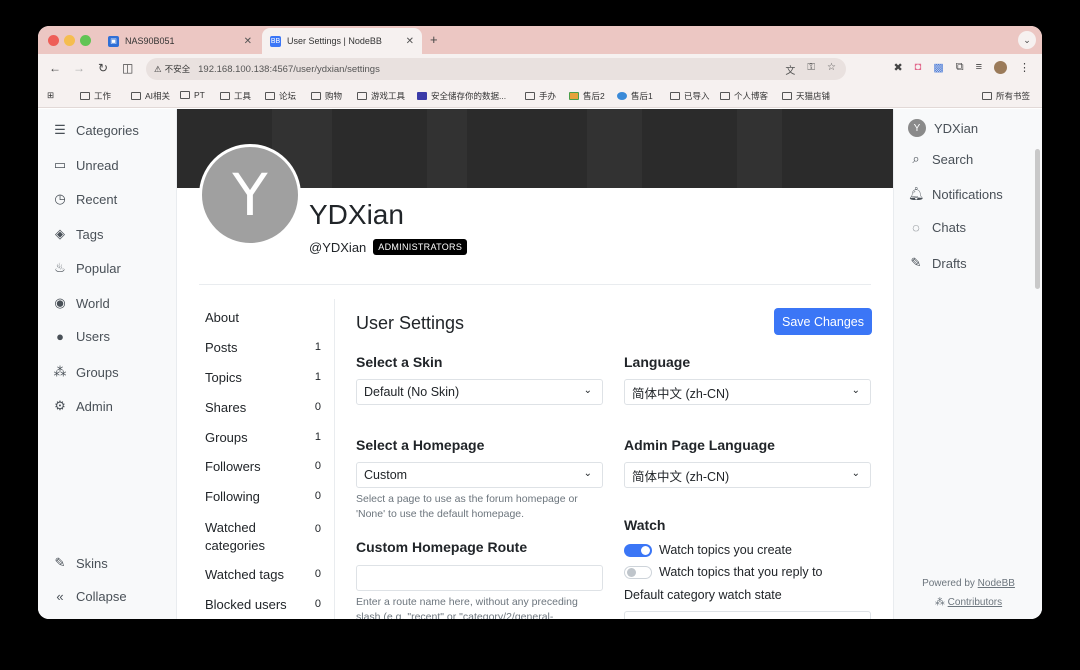 The height and width of the screenshot is (670, 1080). What do you see at coordinates (84, 199) in the screenshot?
I see `sidebar-item-recent: ◷ Recent` at bounding box center [84, 199].